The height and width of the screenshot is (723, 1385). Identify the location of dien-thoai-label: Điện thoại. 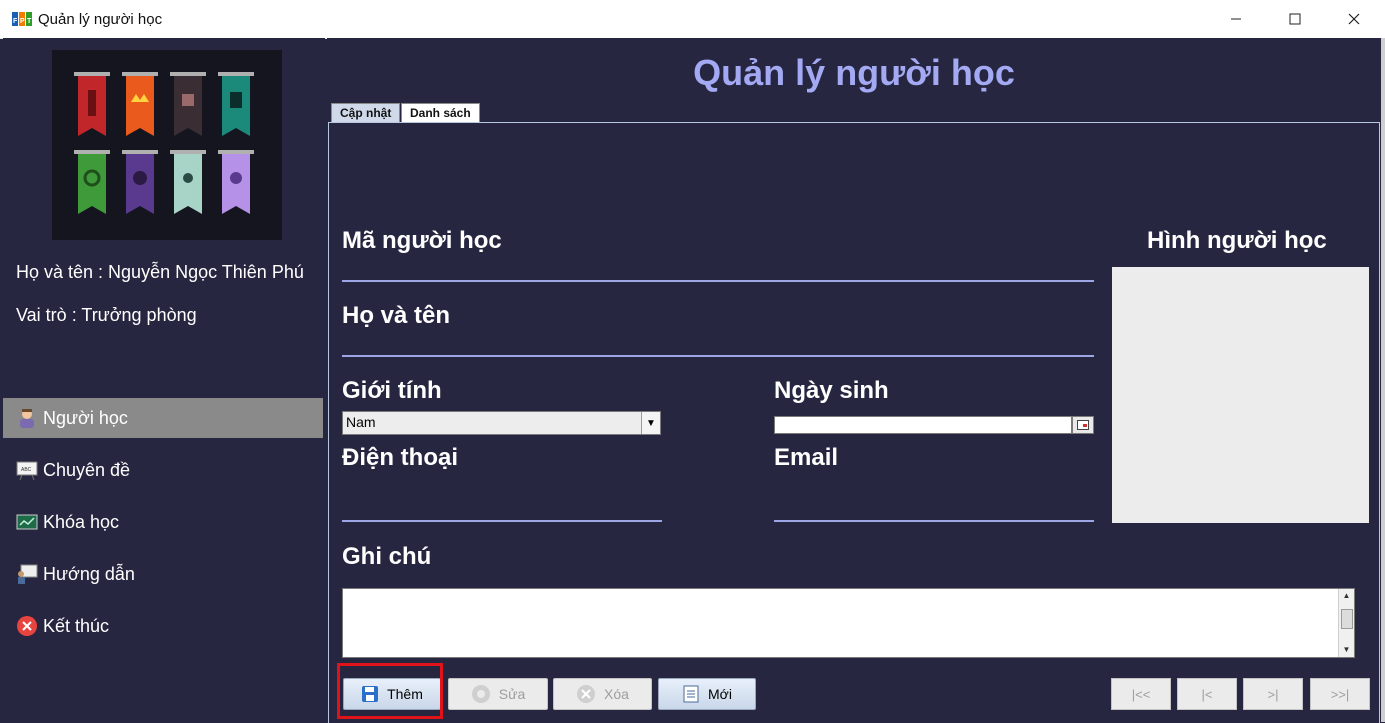
(400, 457).